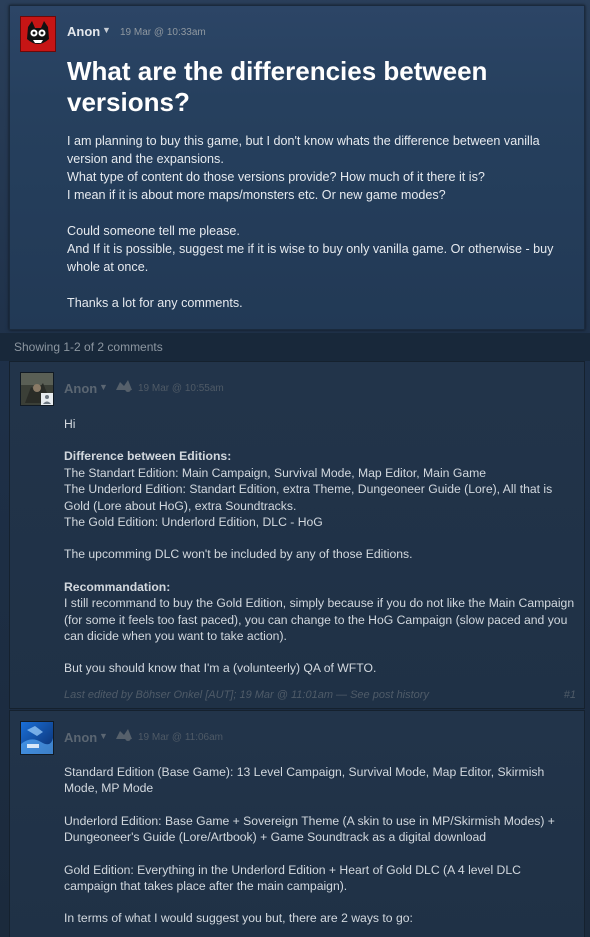 The width and height of the screenshot is (590, 937). What do you see at coordinates (153, 231) in the screenshot?
I see `post-line: Could someone tell me please.` at bounding box center [153, 231].